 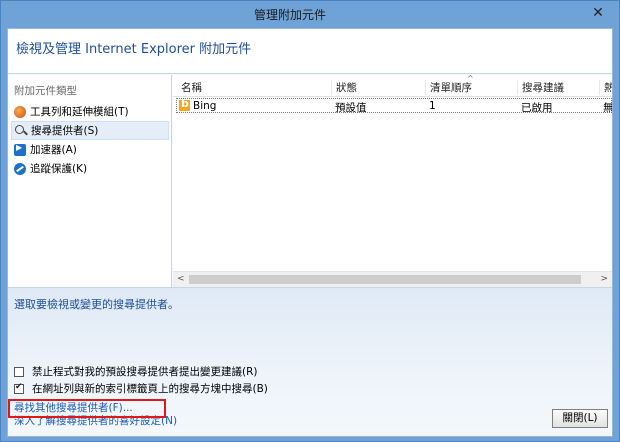 I want to click on bing-icon, so click(x=184, y=104).